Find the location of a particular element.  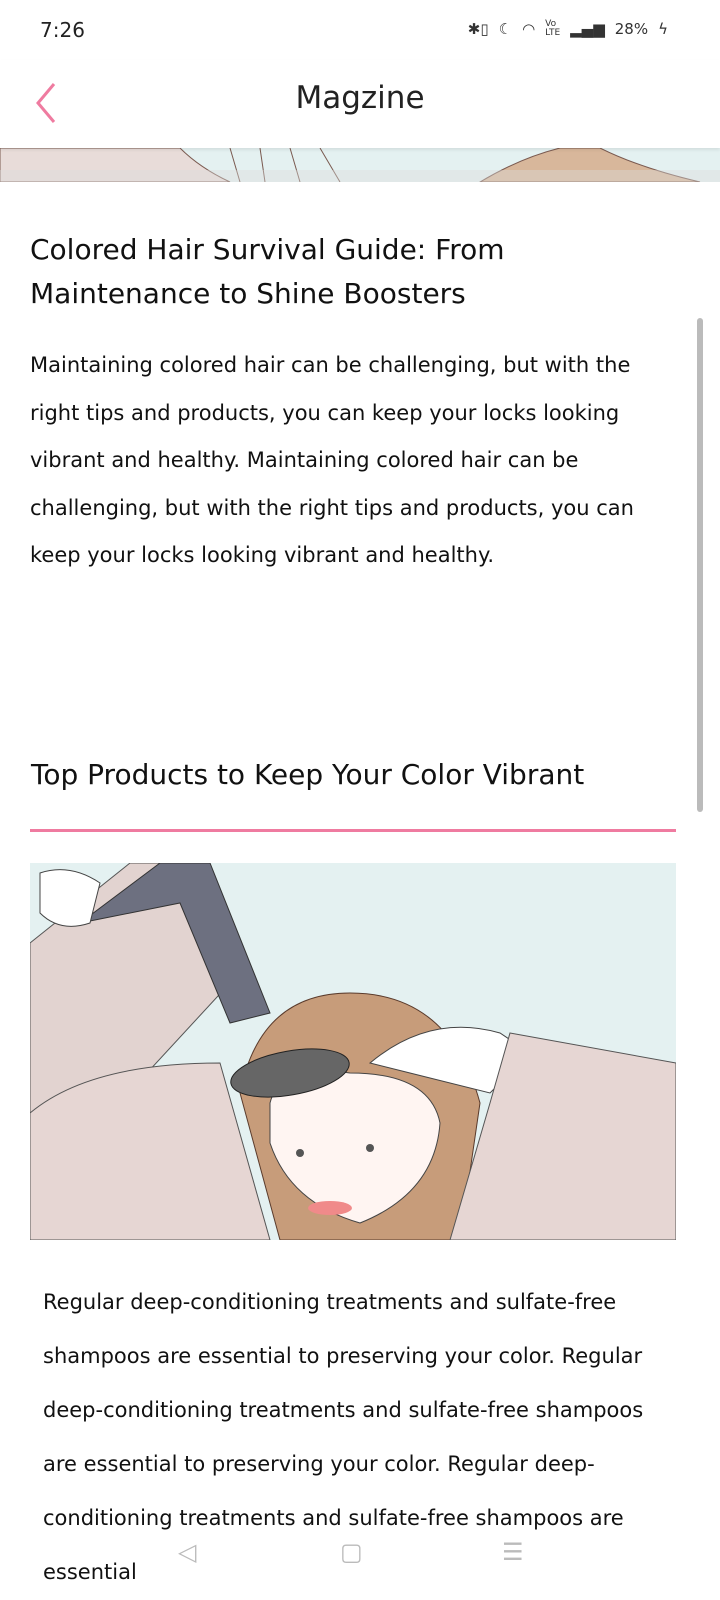

volte-icon: Vo LTE is located at coordinates (553, 28).